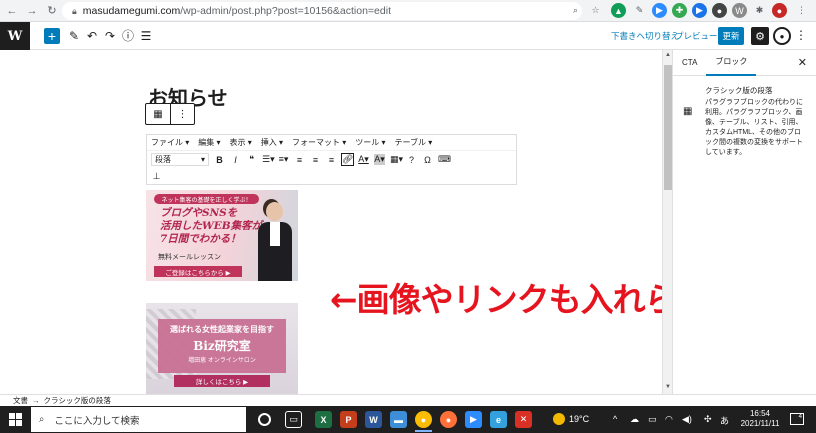  Describe the element at coordinates (687, 419) in the screenshot. I see `volume-icon: ◀)` at that location.